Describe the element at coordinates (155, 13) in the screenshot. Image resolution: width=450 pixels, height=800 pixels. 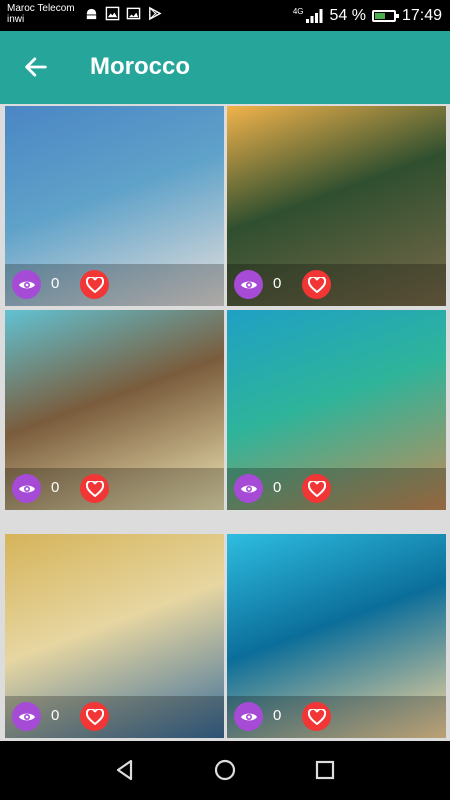
I see `play-store-icon` at that location.